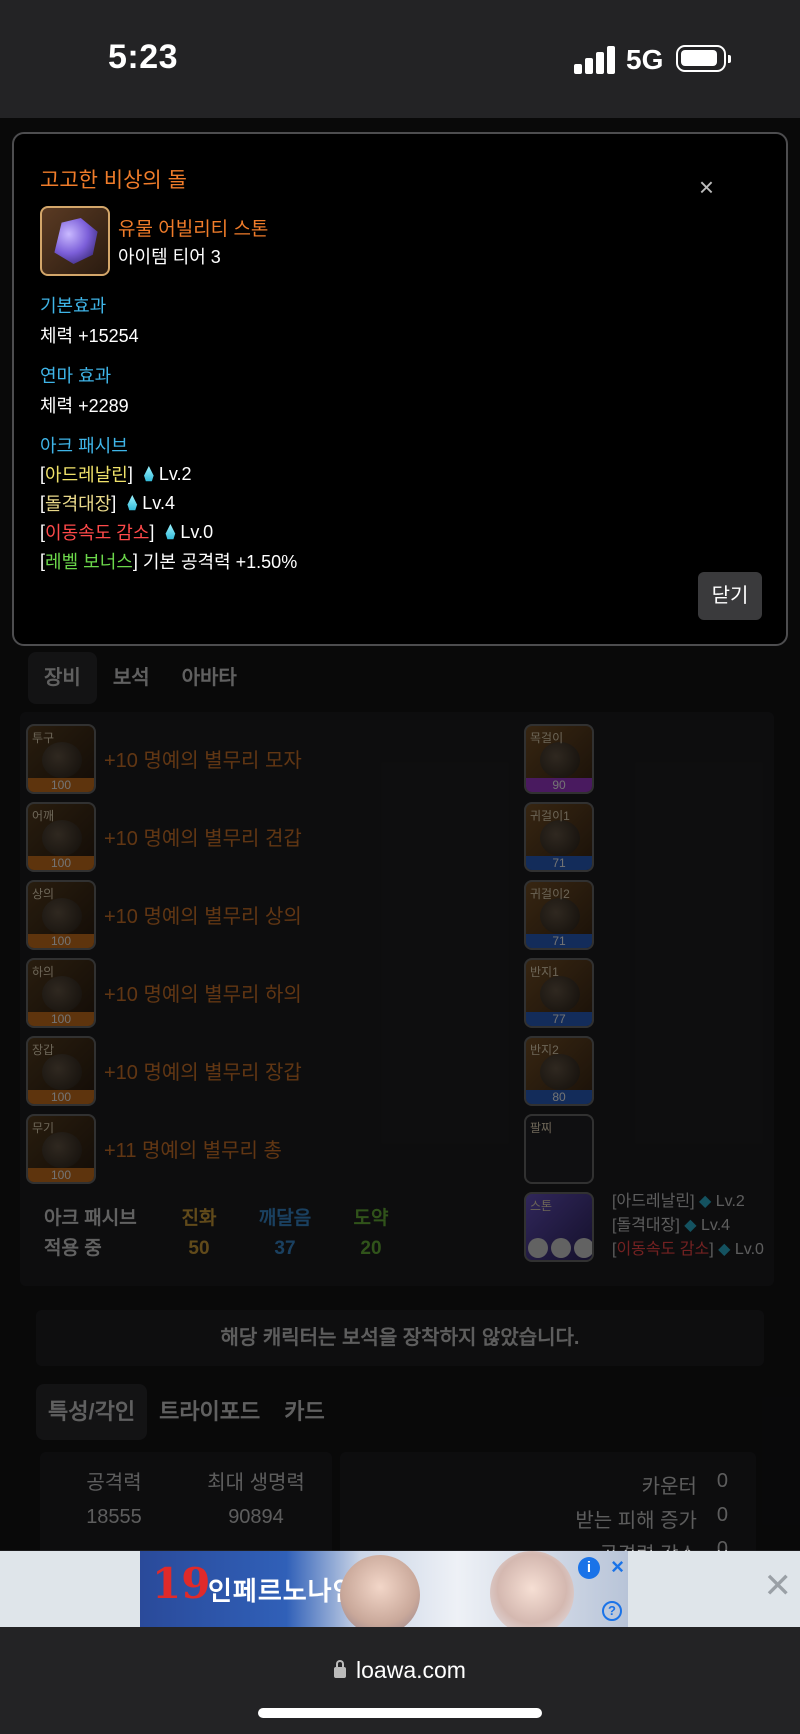 Image resolution: width=800 pixels, height=1734 pixels. Describe the element at coordinates (89, 336) in the screenshot. I see `base-effect-value: 체력 +15254` at that location.